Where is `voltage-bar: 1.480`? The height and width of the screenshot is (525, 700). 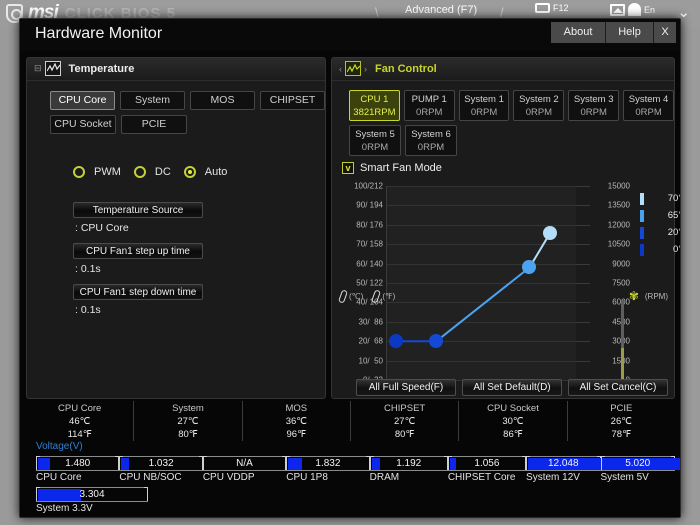 voltage-bar: 1.480 is located at coordinates (78, 463).